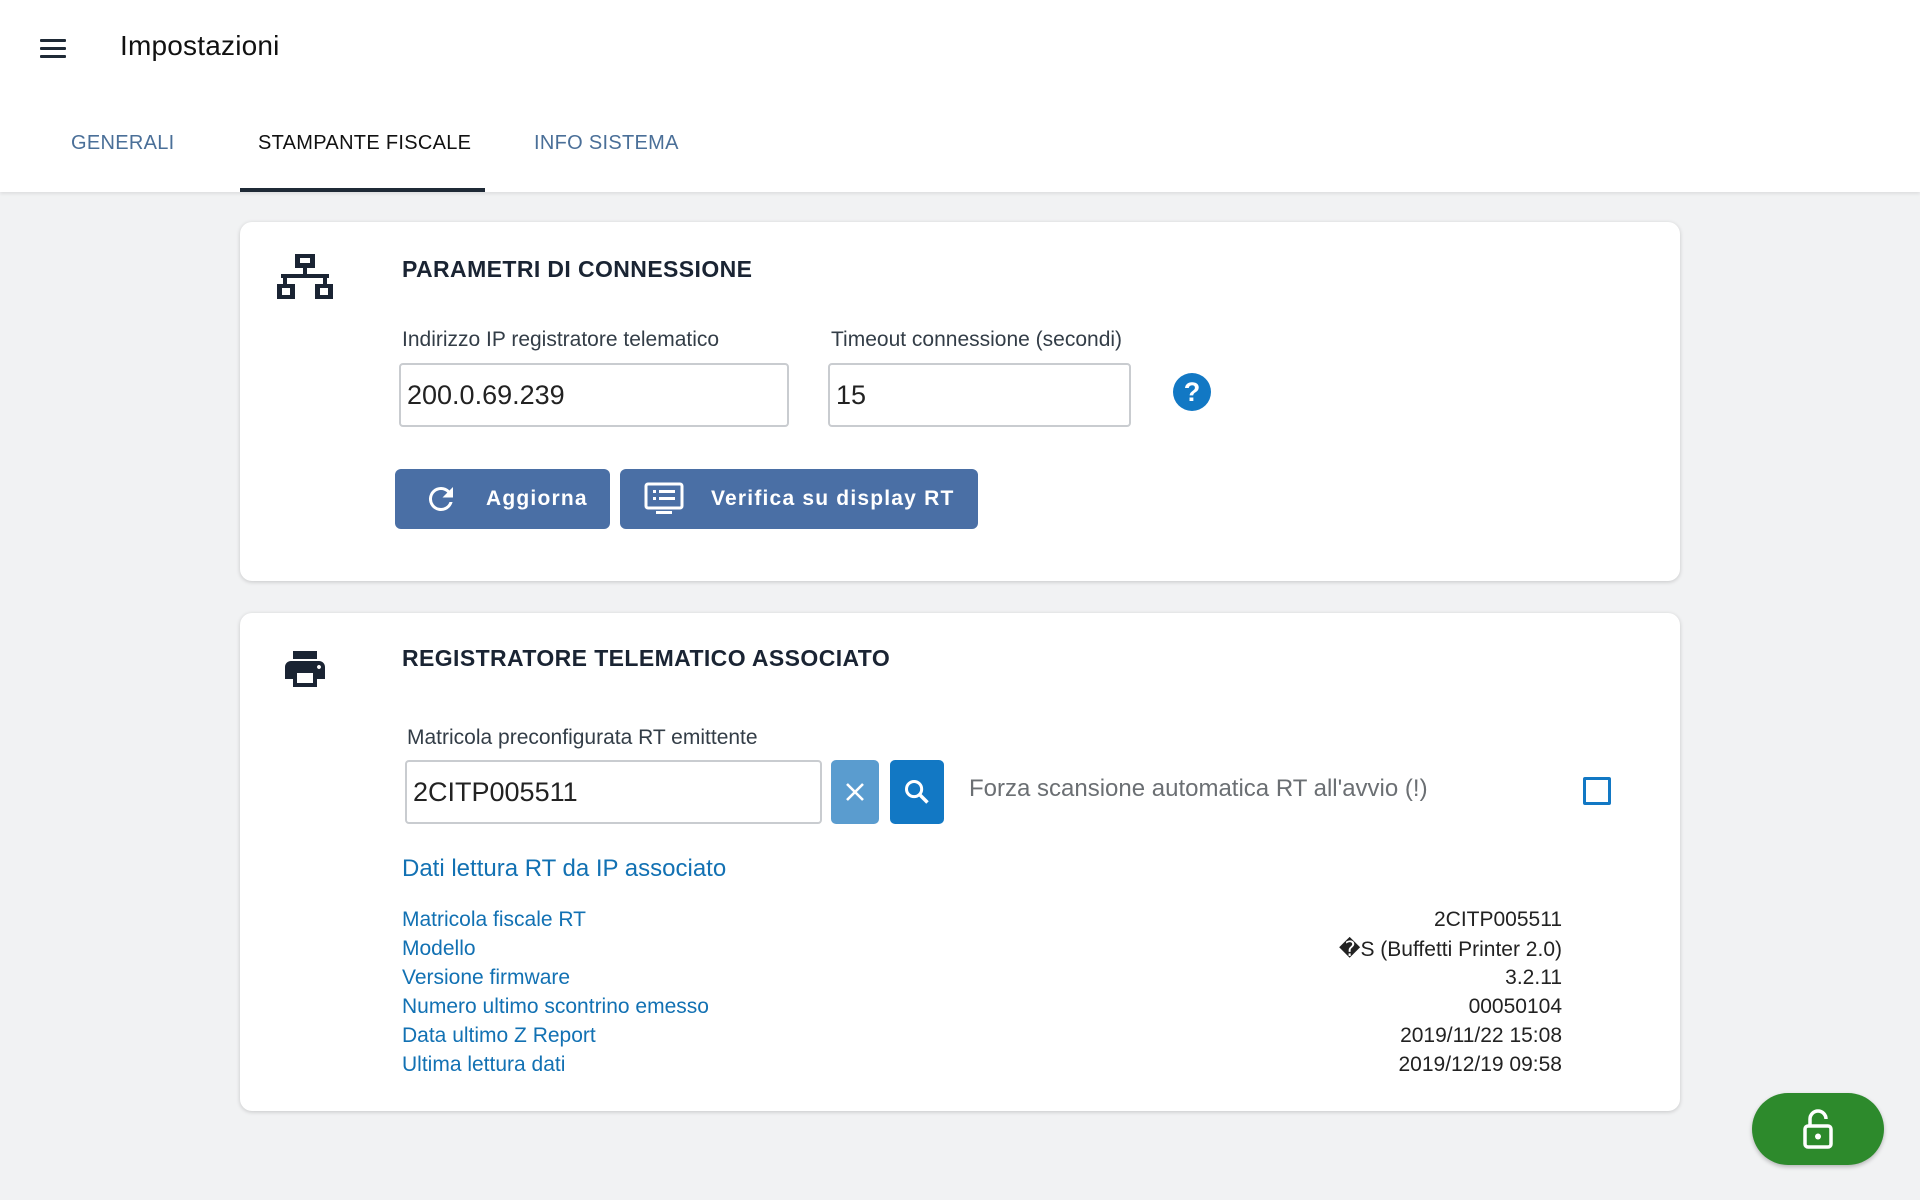 The image size is (1920, 1200). I want to click on search-icon, so click(916, 791).